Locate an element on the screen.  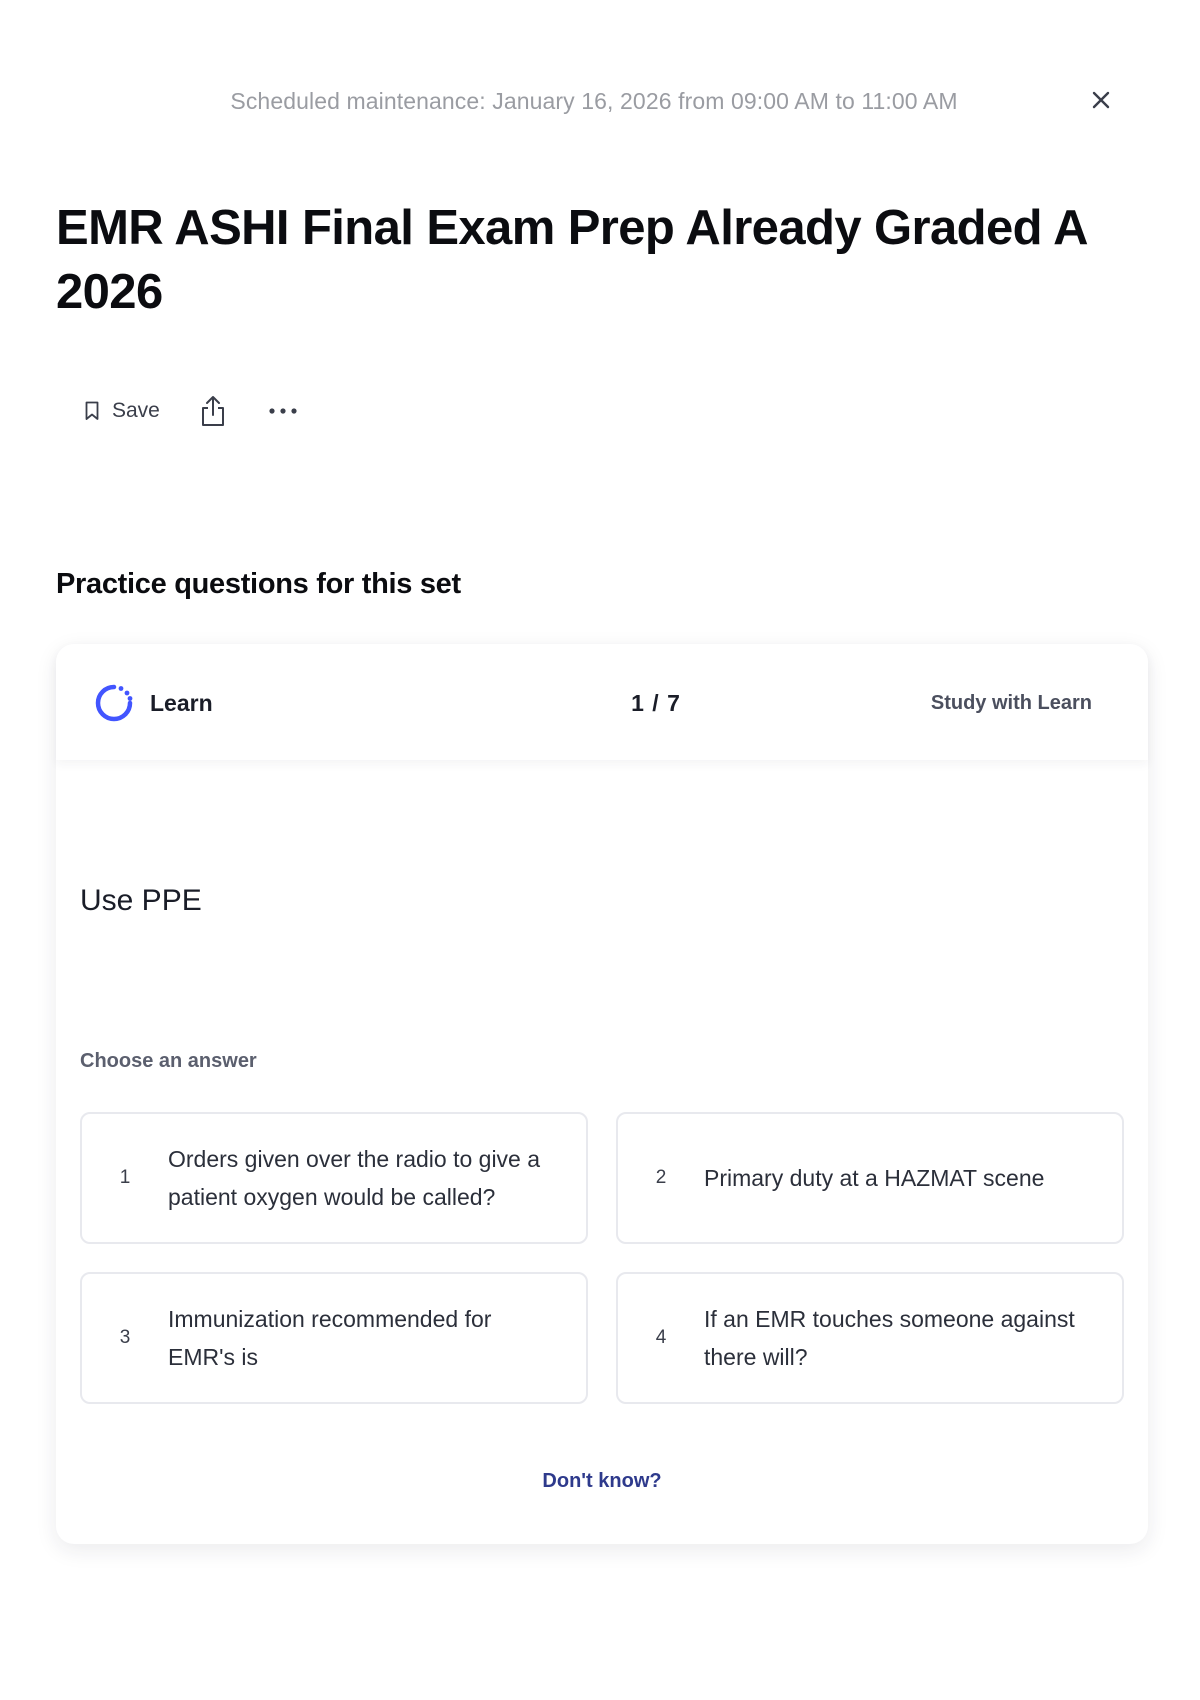
close-banner-button is located at coordinates (1101, 100).